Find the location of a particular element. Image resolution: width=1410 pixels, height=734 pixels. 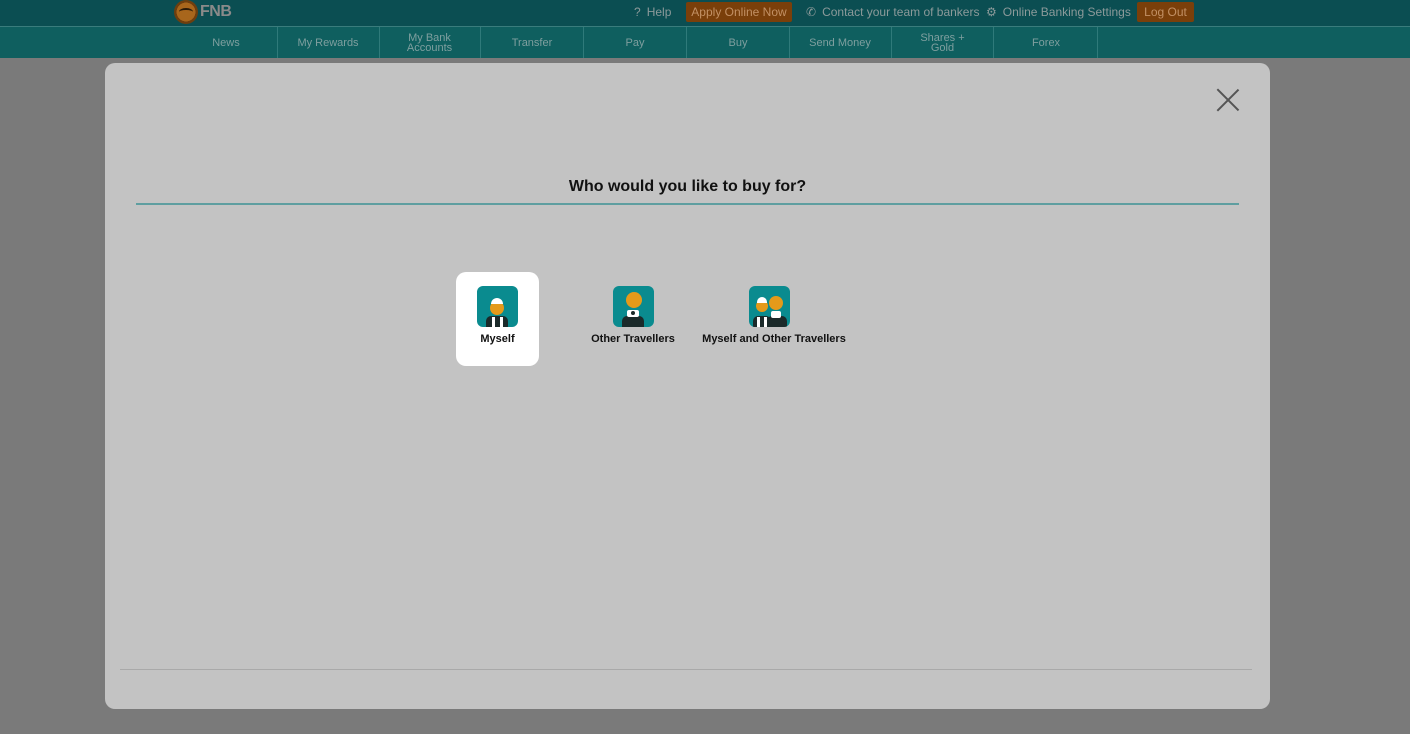

modal-title: Who would you like to buy for? is located at coordinates (687, 186).